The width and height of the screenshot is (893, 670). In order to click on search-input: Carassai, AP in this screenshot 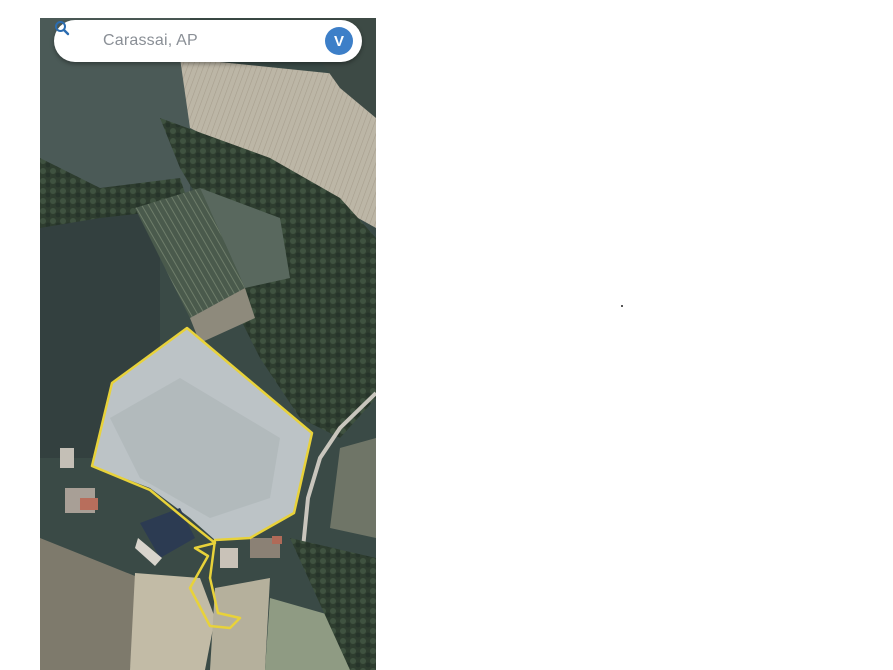, I will do `click(150, 41)`.